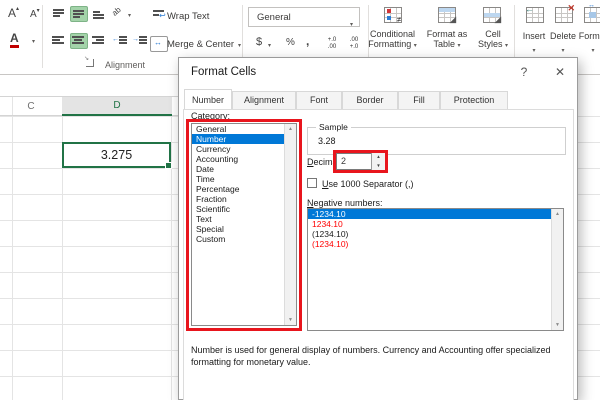 Image resolution: width=600 pixels, height=400 pixels. I want to click on category-scrollbar: ▲ ▼, so click(290, 224).